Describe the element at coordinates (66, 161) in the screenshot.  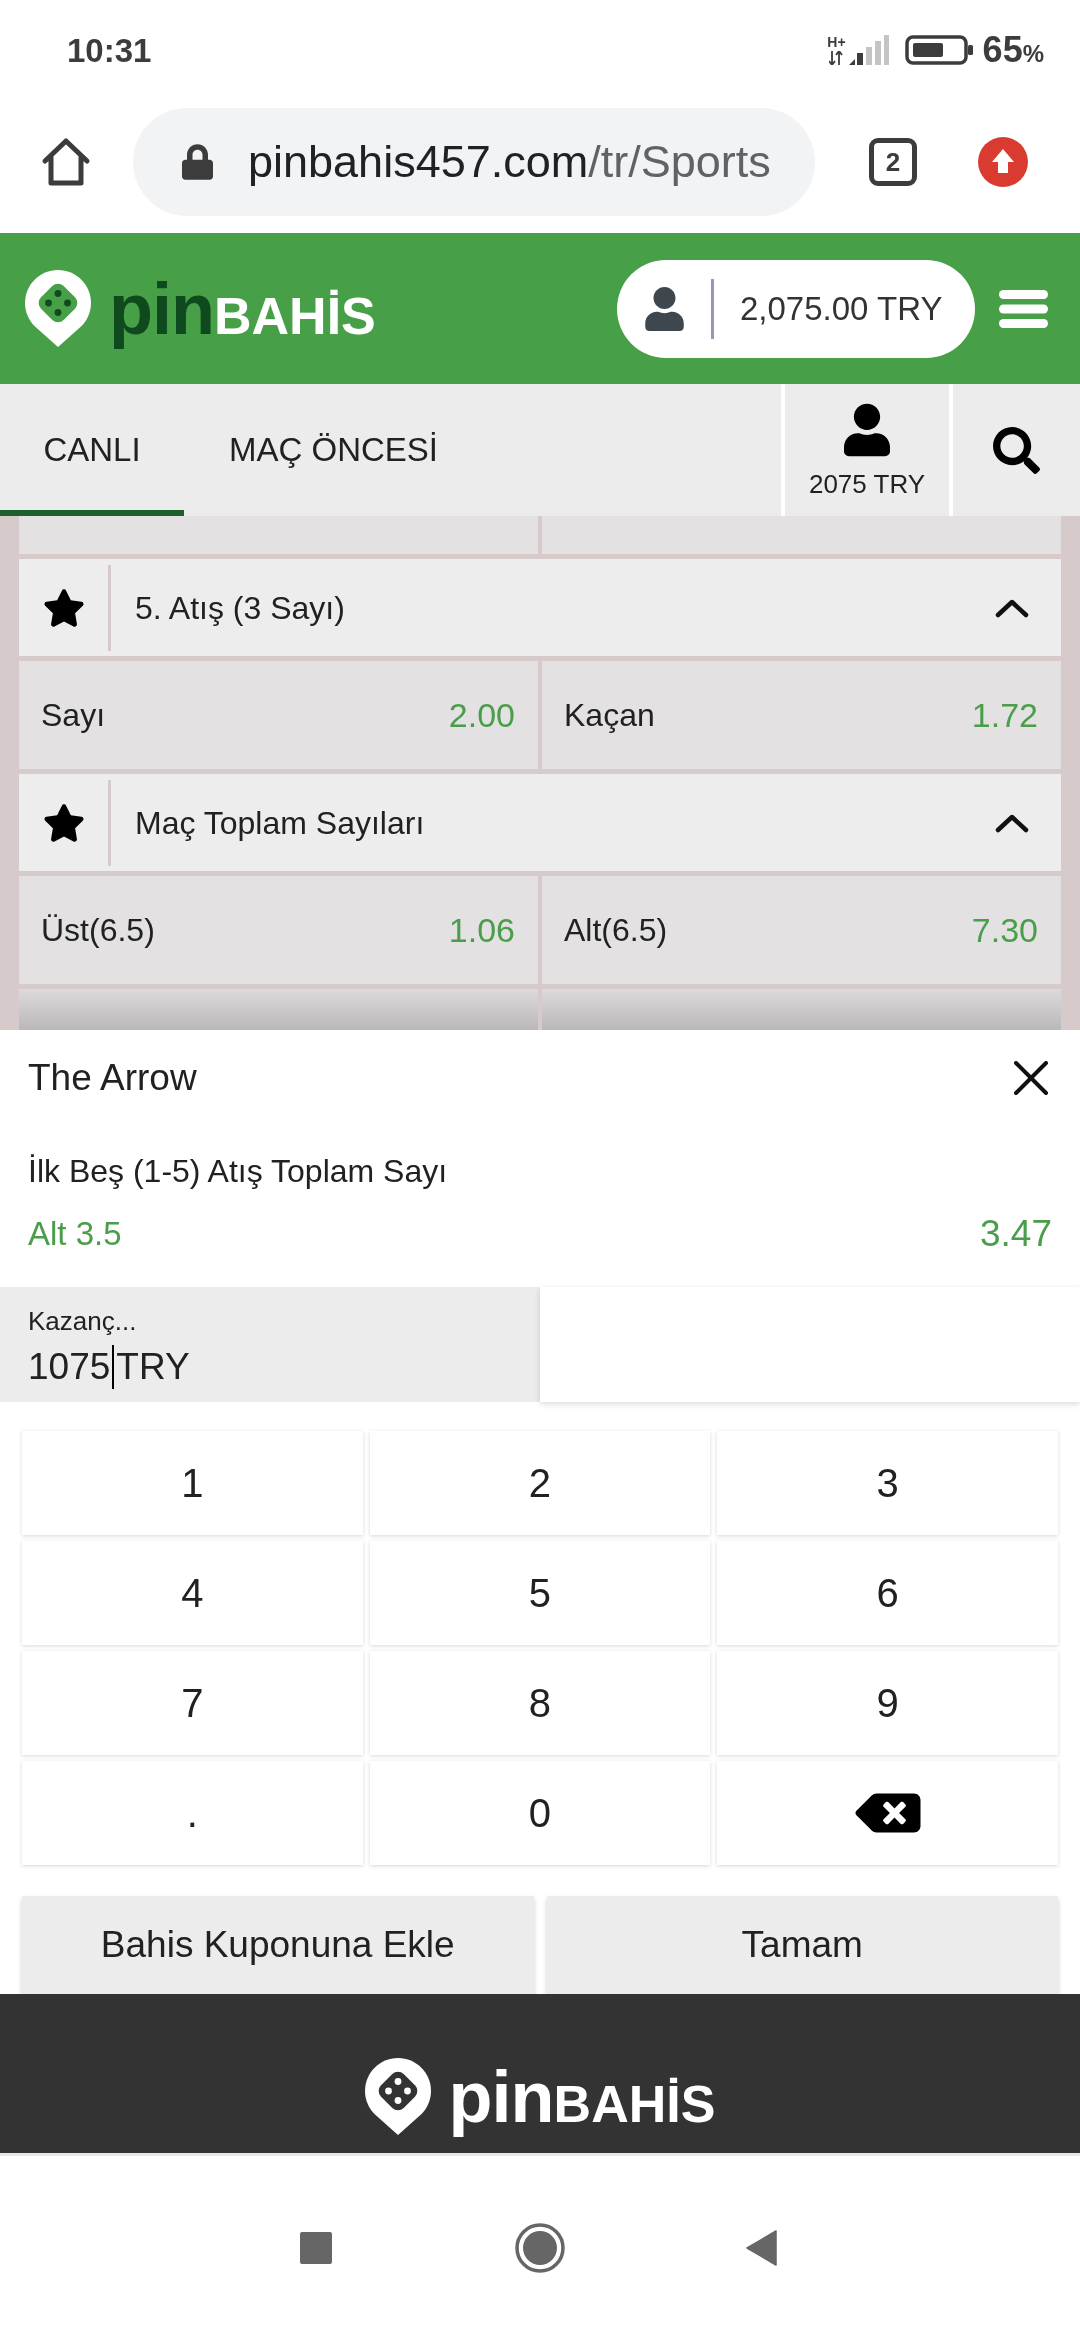
I see `home-icon` at that location.